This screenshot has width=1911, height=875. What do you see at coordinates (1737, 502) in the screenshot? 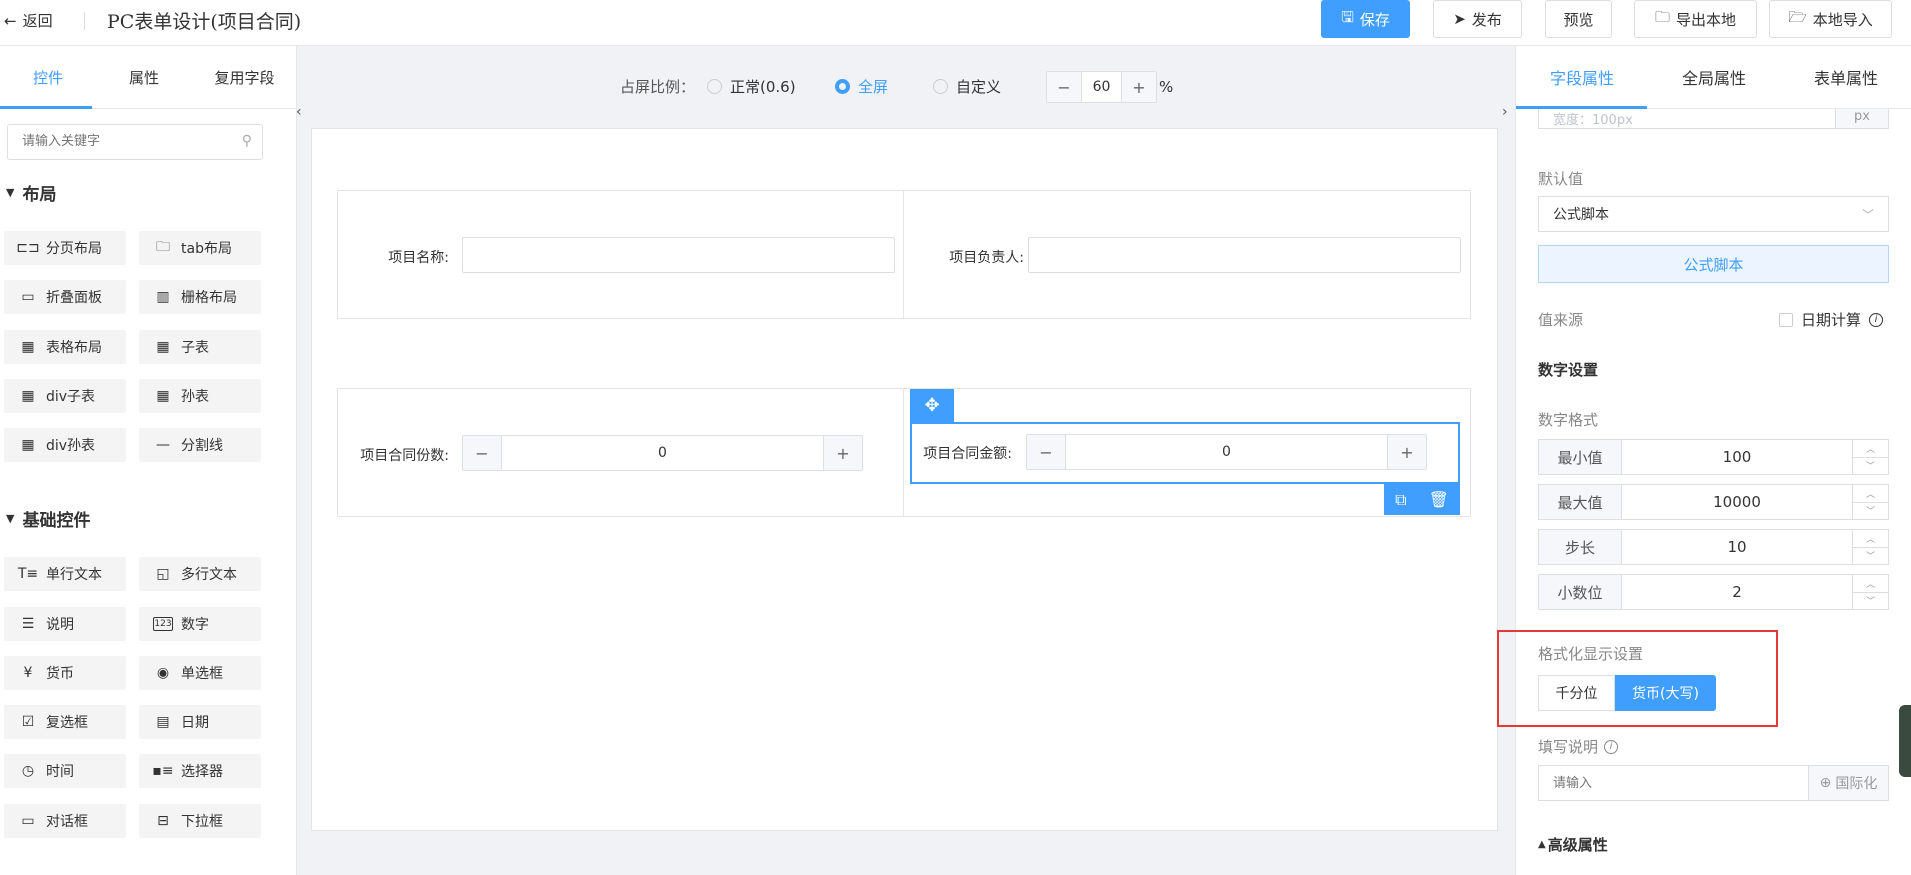
I see `row-value: 10000` at bounding box center [1737, 502].